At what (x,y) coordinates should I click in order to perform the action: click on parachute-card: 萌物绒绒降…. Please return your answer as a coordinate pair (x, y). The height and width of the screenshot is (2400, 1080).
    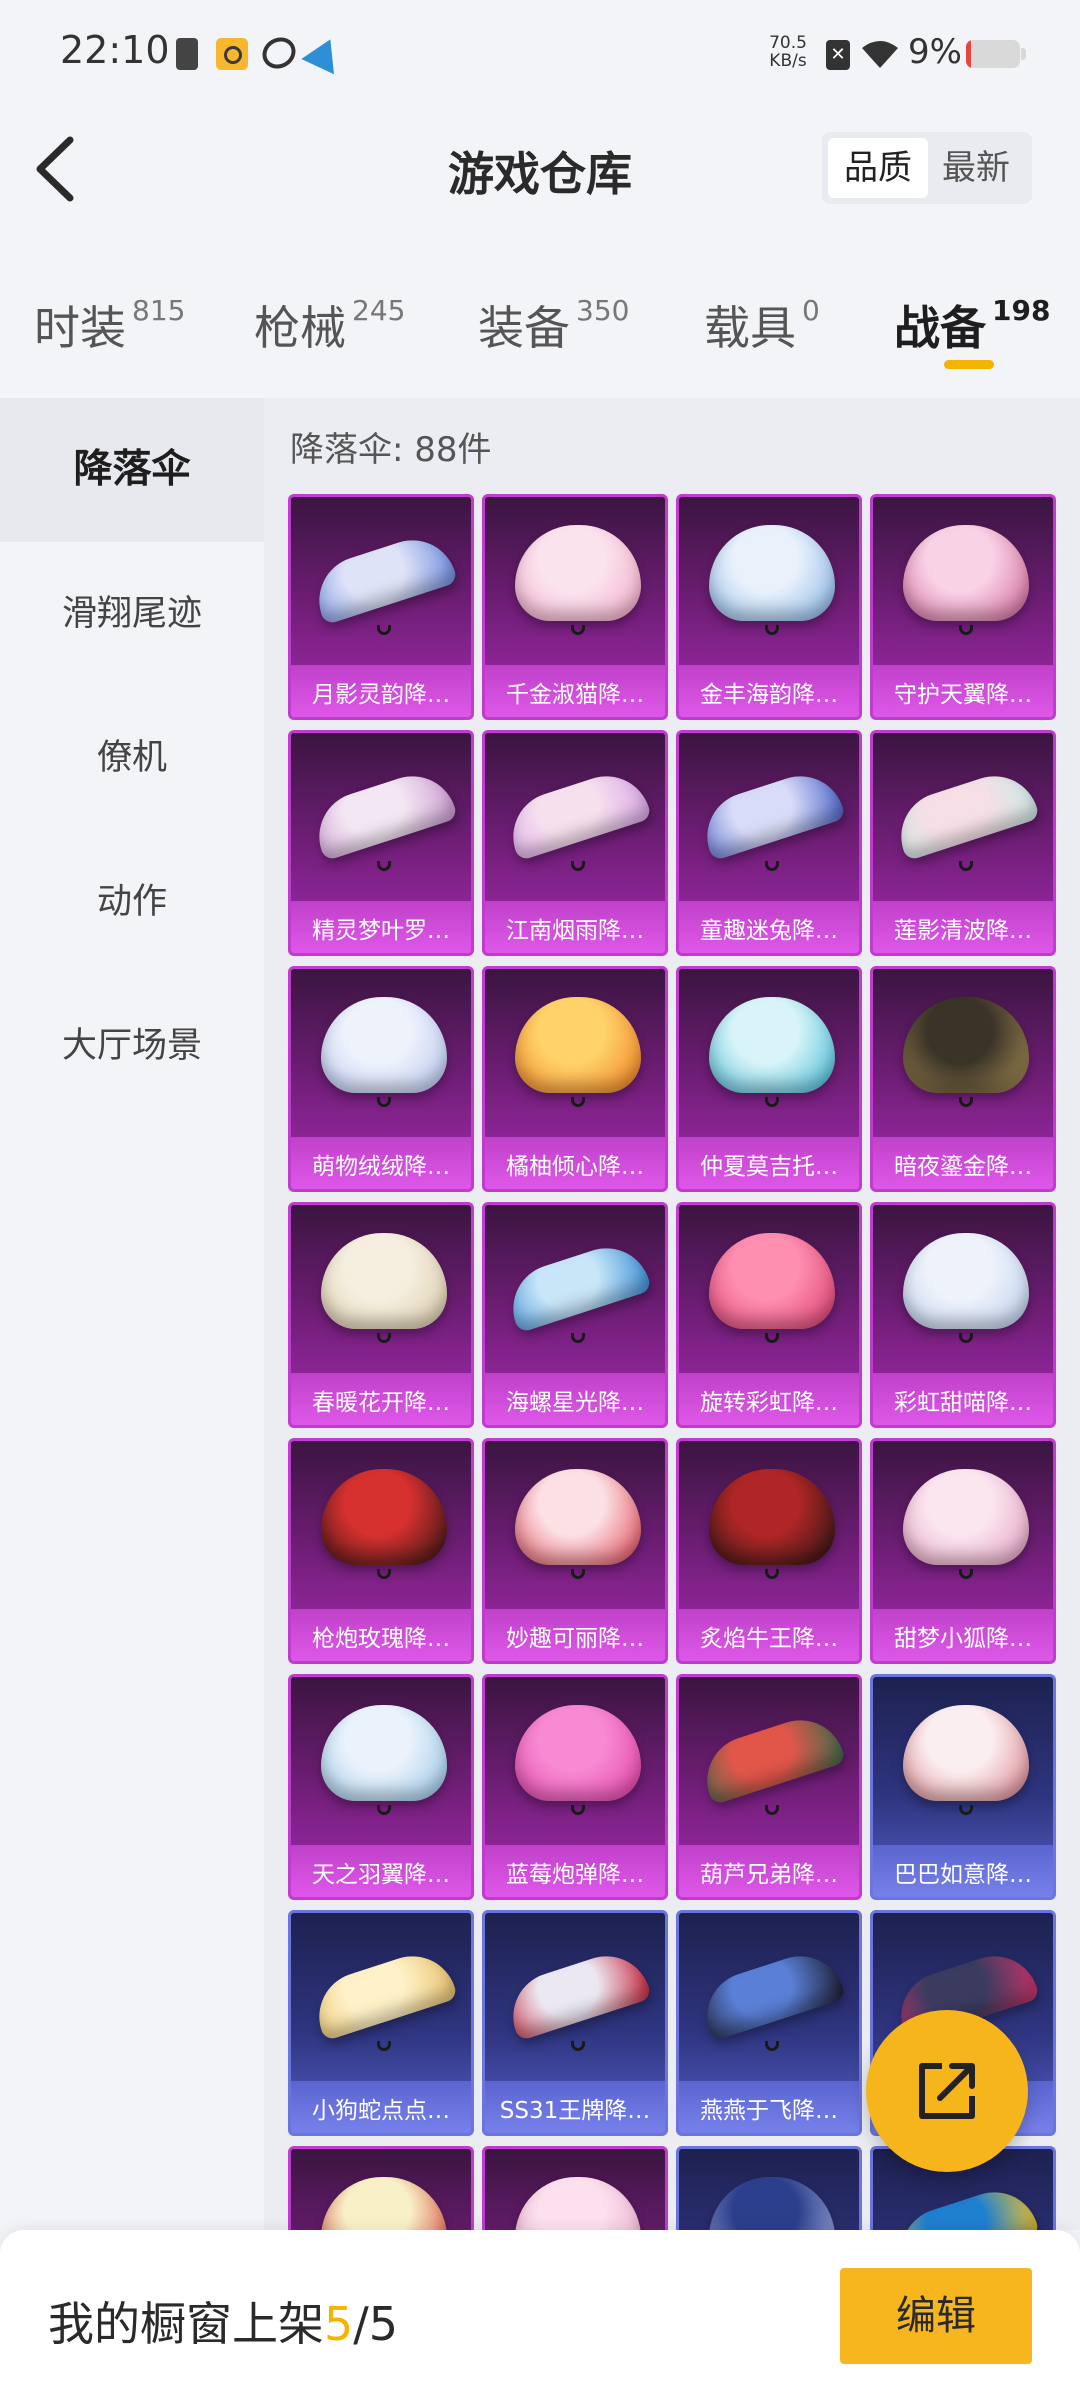
    Looking at the image, I should click on (381, 1079).